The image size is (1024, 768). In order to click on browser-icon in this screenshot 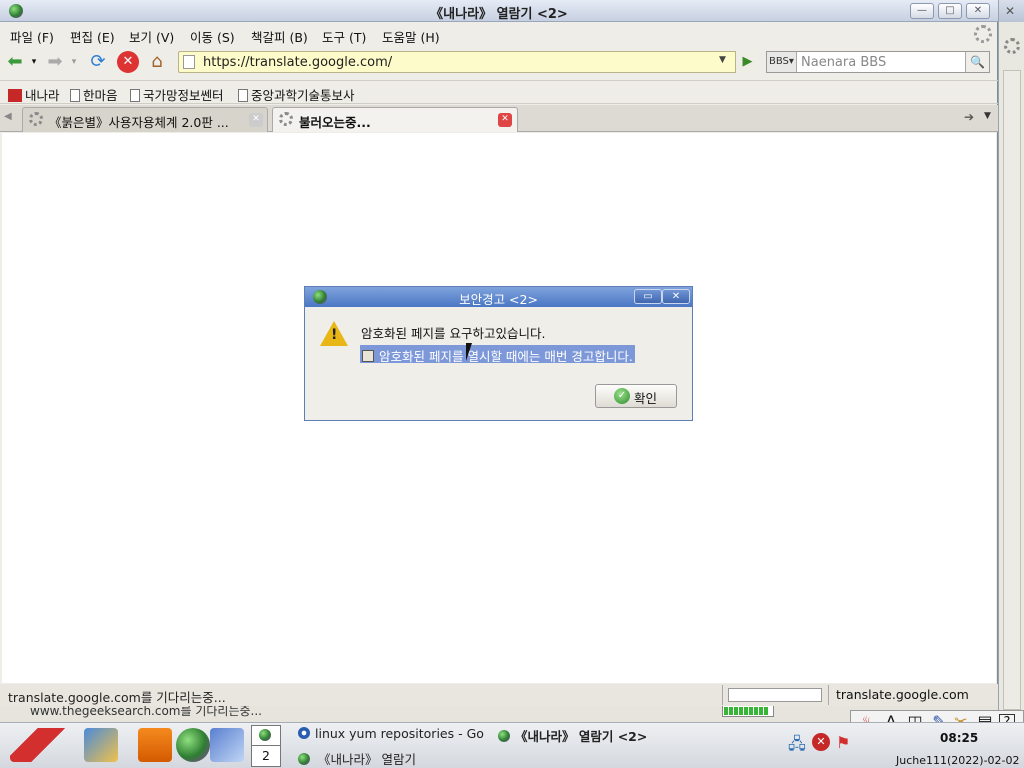, I will do `click(193, 745)`.